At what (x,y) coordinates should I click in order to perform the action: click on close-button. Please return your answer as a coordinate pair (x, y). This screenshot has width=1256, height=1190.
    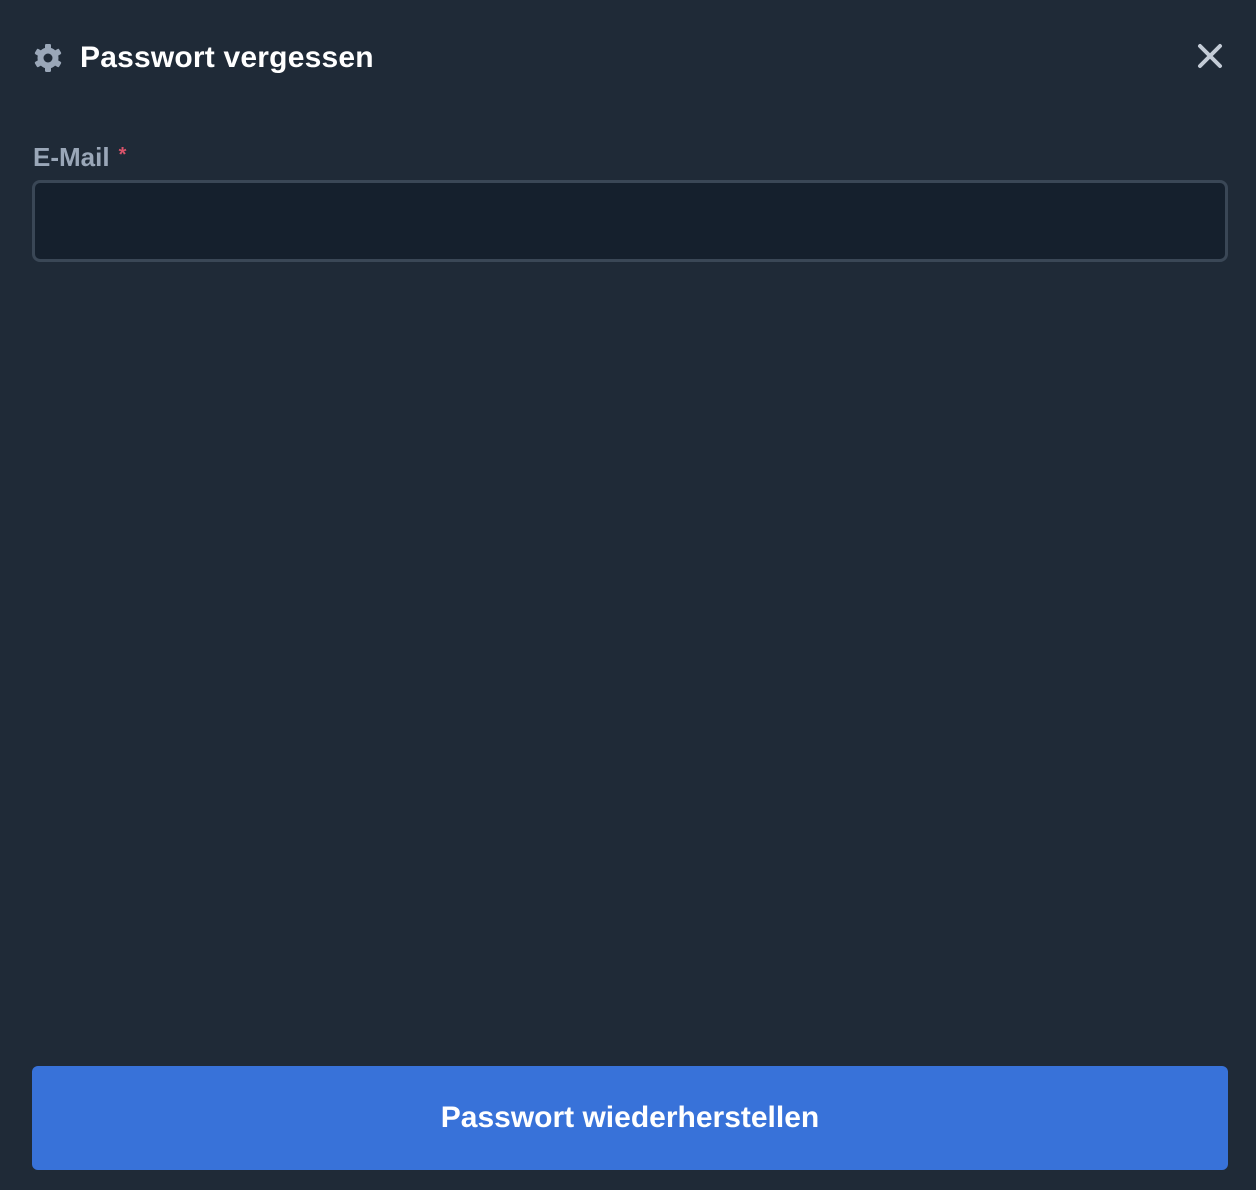
    Looking at the image, I should click on (1210, 56).